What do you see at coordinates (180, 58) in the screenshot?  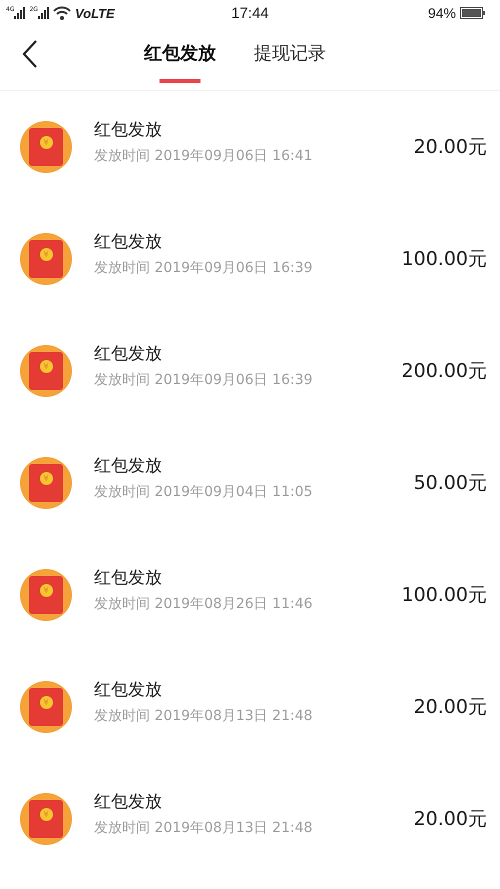 I see `tab: 红包发放` at bounding box center [180, 58].